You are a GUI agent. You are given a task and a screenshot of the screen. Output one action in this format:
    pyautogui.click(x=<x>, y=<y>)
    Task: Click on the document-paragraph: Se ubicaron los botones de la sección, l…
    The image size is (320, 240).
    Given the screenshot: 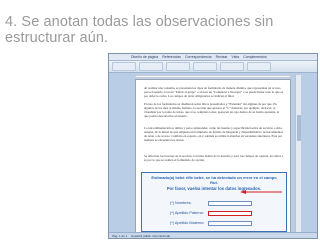 What is the action you would take?
    pyautogui.click(x=214, y=158)
    